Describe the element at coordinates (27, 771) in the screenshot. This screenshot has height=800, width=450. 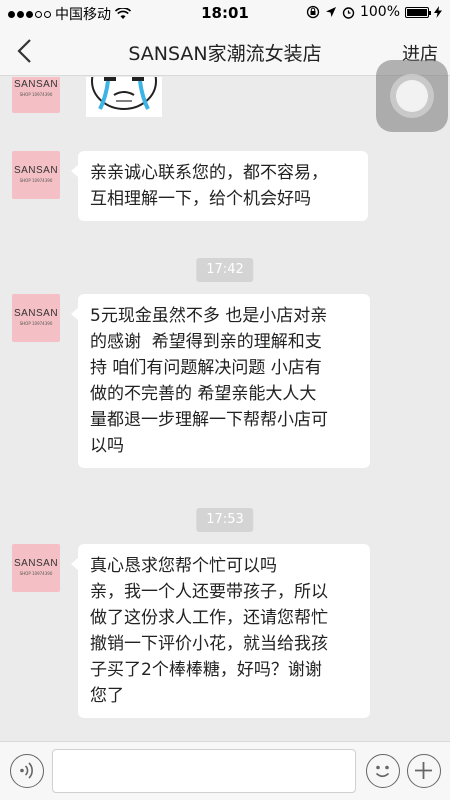
I see `voice-icon` at that location.